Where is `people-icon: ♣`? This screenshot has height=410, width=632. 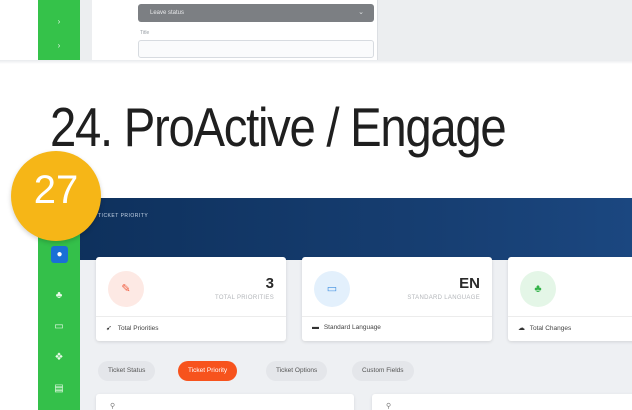
people-icon: ♣ is located at coordinates (59, 296).